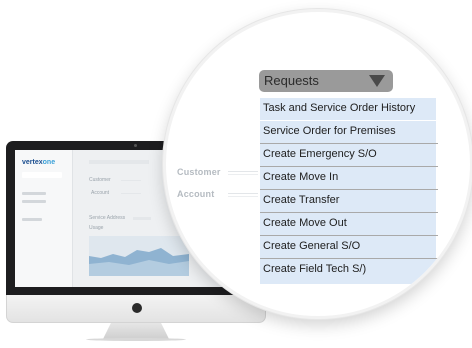  What do you see at coordinates (139, 262) in the screenshot?
I see `usage-chart-area` at bounding box center [139, 262].